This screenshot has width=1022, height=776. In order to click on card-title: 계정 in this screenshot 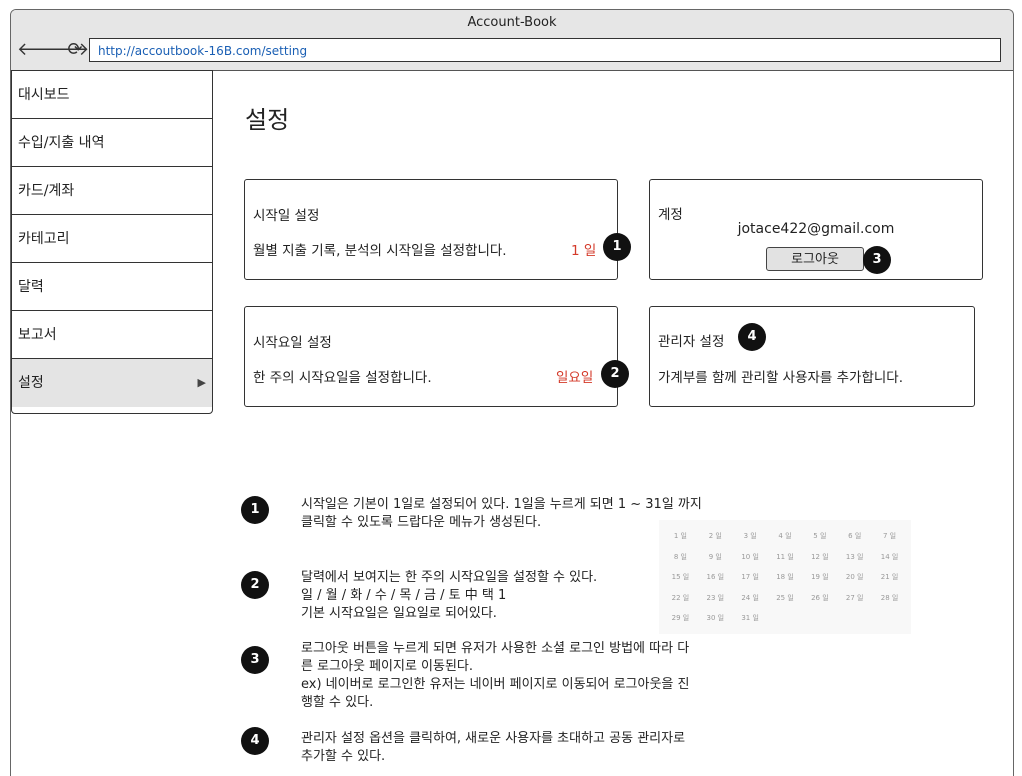, I will do `click(670, 215)`.